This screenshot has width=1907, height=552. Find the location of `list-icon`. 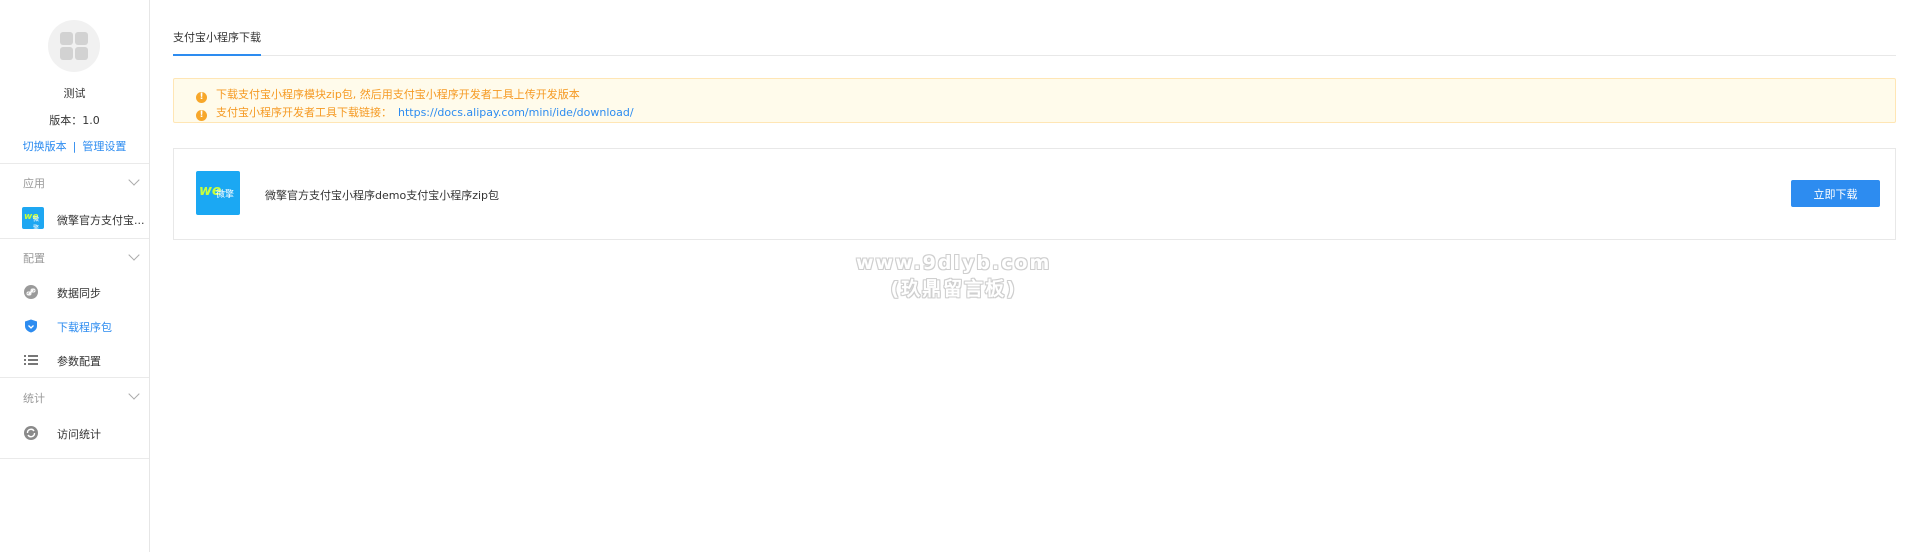

list-icon is located at coordinates (31, 360).